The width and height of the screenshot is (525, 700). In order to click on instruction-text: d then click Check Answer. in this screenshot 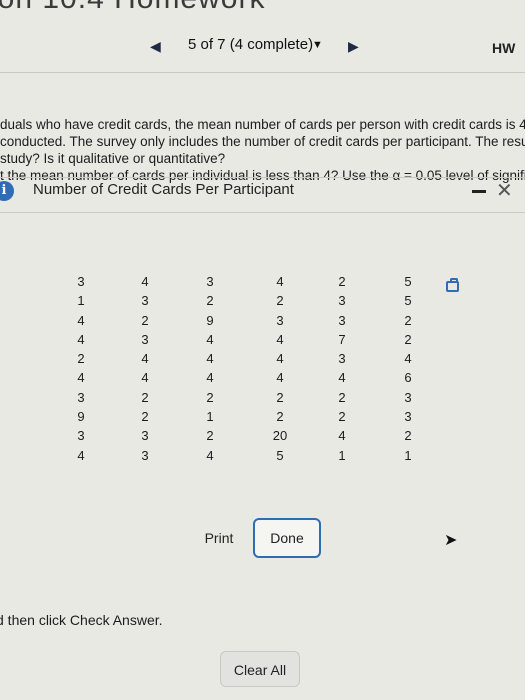, I will do `click(81, 620)`.